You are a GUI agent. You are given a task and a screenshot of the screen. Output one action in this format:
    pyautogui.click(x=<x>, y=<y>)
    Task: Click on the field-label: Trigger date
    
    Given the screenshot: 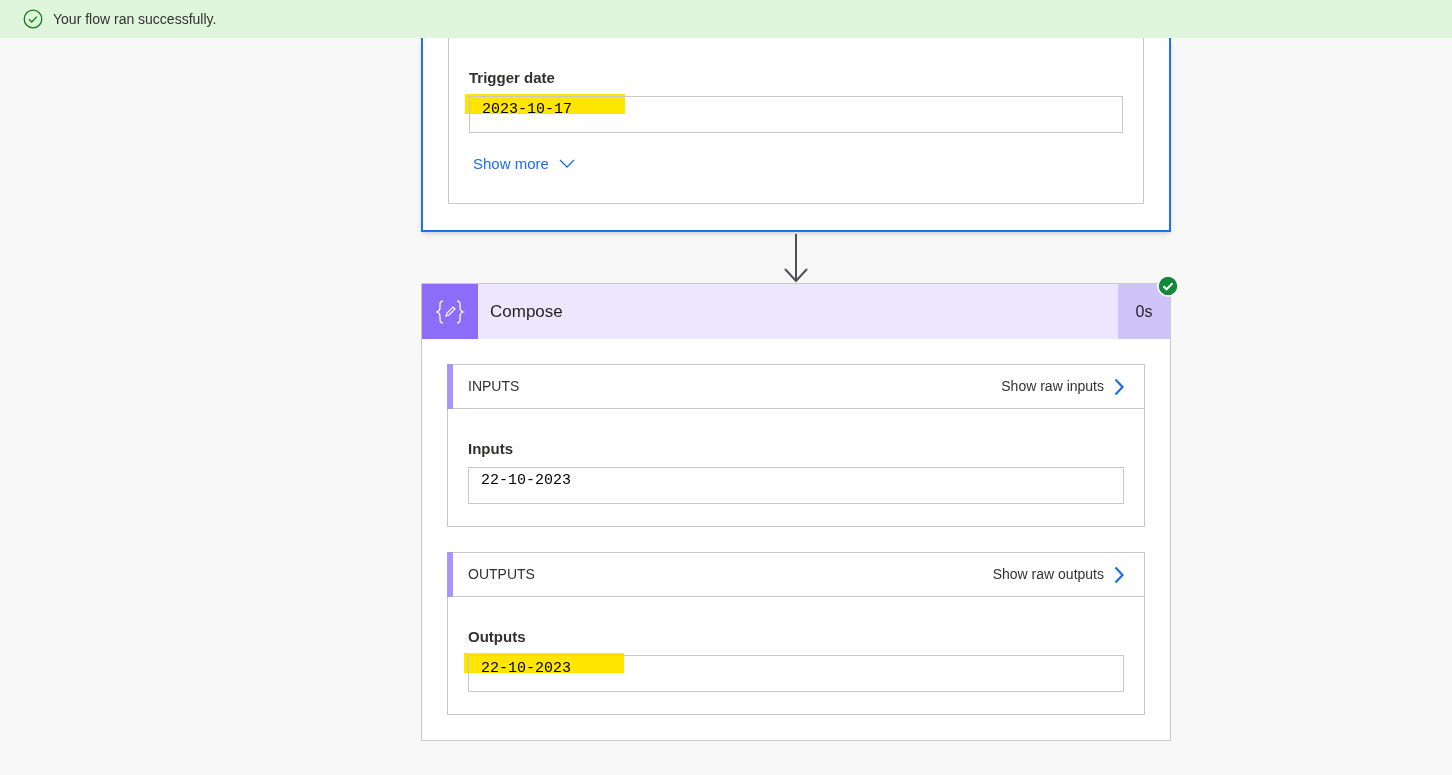 What is the action you would take?
    pyautogui.click(x=512, y=78)
    